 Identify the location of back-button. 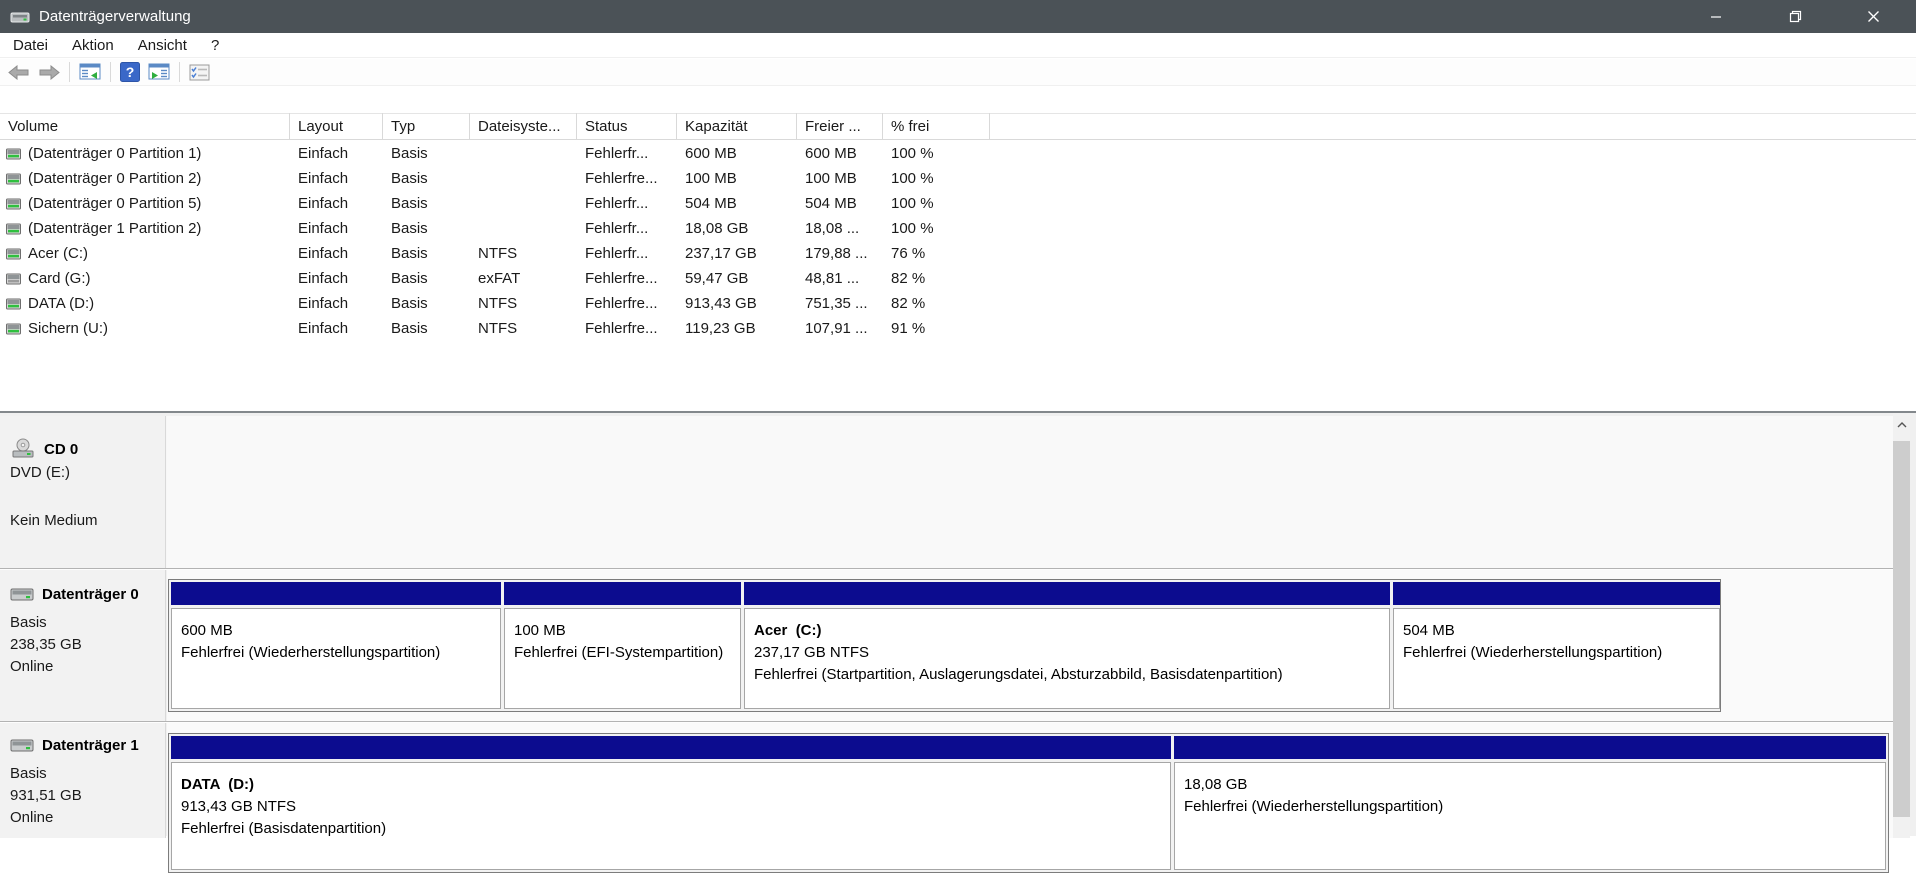
(19, 72).